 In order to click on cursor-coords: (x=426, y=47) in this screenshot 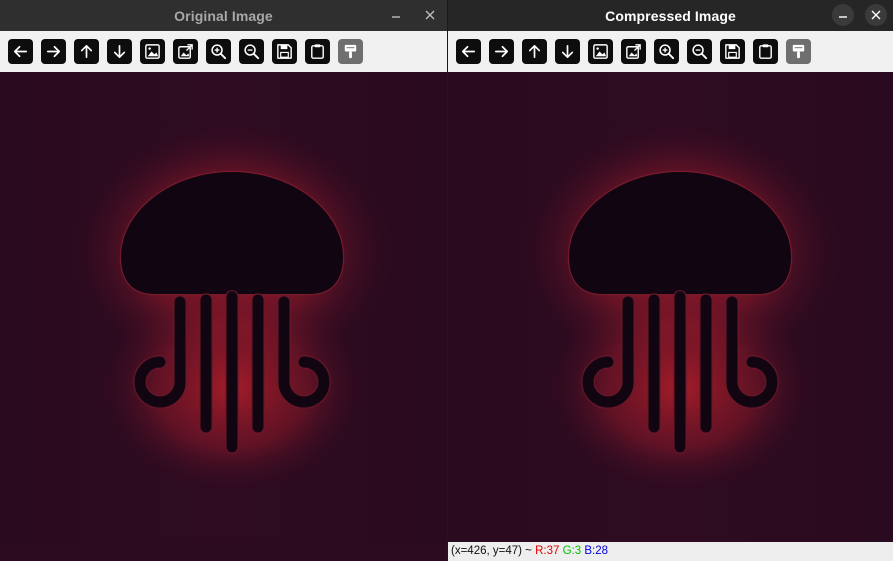, I will do `click(486, 551)`.